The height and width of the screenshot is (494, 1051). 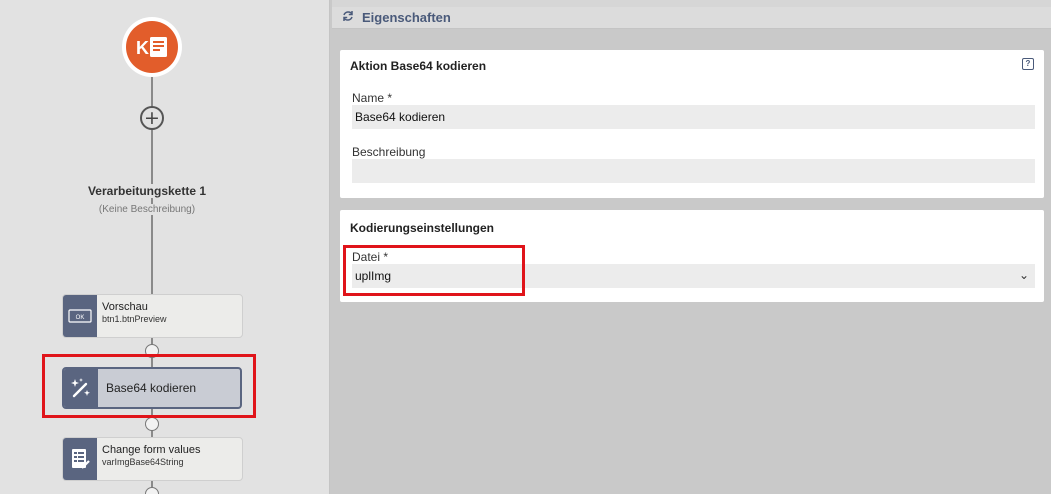 What do you see at coordinates (147, 191) in the screenshot?
I see `chain-title: Verarbeitungskette 1` at bounding box center [147, 191].